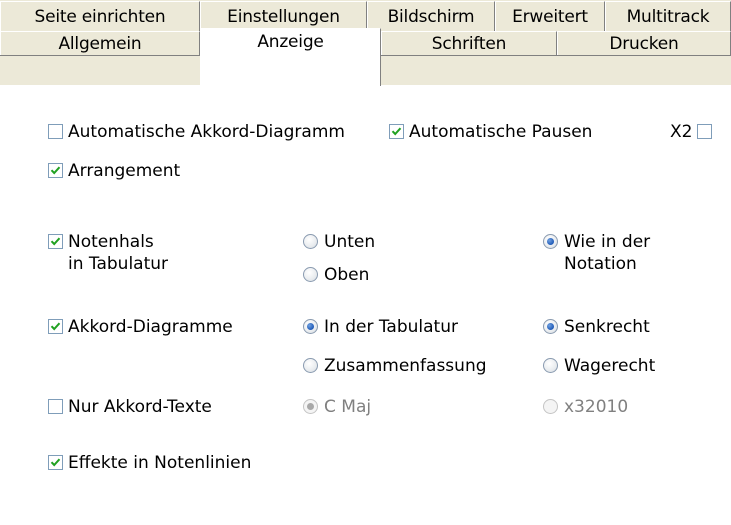 Image resolution: width=731 pixels, height=525 pixels. I want to click on stems-up-label: Oben, so click(347, 275).